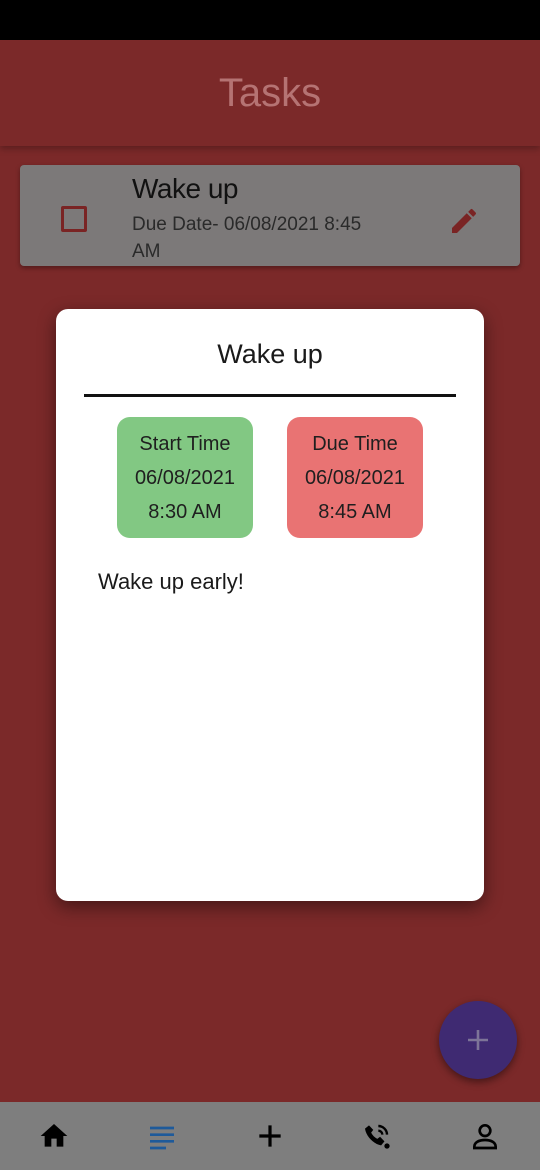 This screenshot has height=1170, width=540. Describe the element at coordinates (74, 219) in the screenshot. I see `task-checkbox` at that location.